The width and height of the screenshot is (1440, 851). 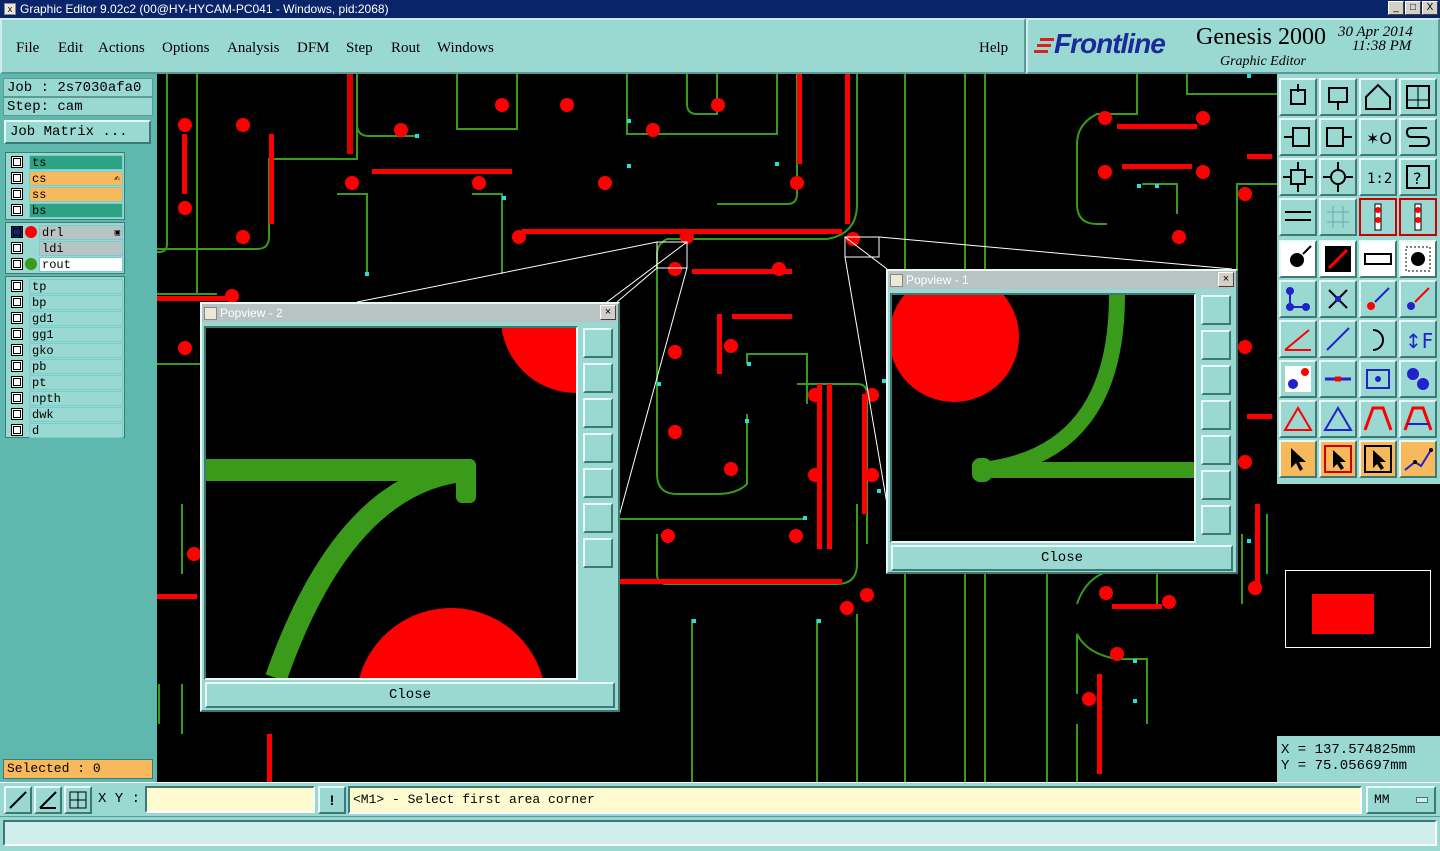 I want to click on triangle-red-icon, so click(x=1298, y=419).